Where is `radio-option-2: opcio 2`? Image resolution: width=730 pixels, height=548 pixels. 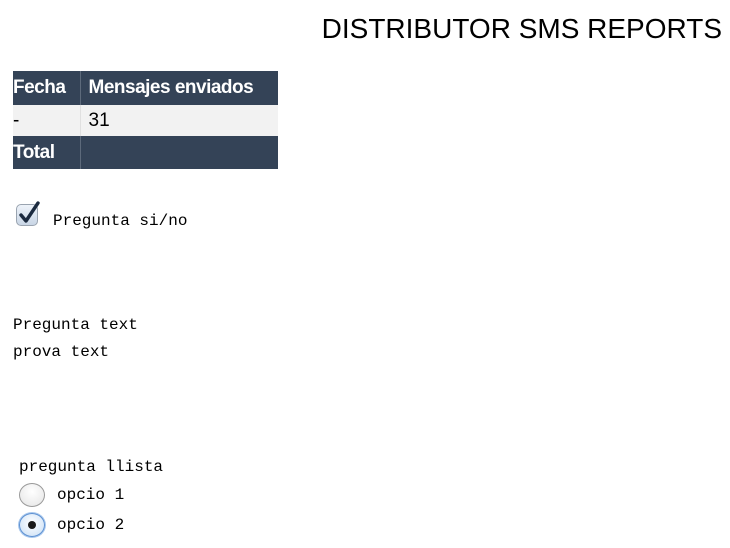 radio-option-2: opcio 2 is located at coordinates (91, 525).